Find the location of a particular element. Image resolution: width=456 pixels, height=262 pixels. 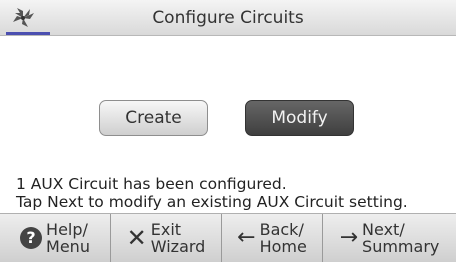

arrow-right-icon: → is located at coordinates (349, 237).